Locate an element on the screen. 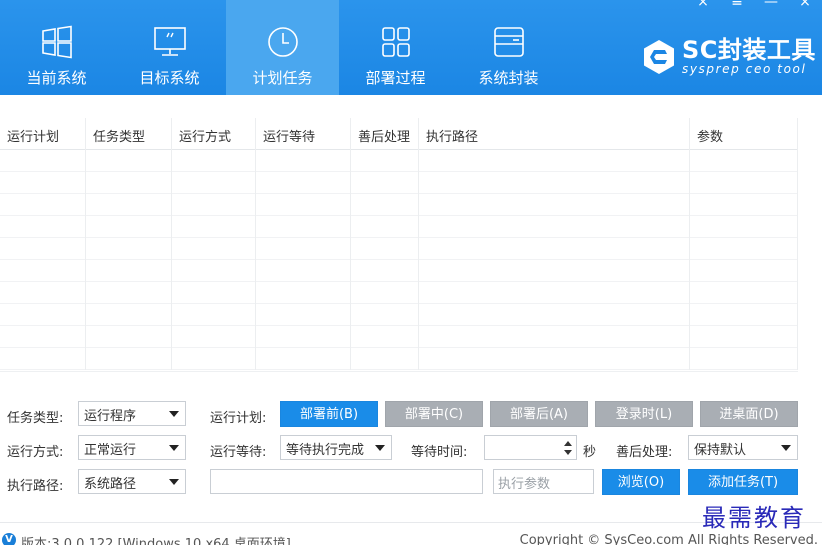 This screenshot has height=545, width=822. after-deploy-button: 部署后(A) is located at coordinates (539, 414).